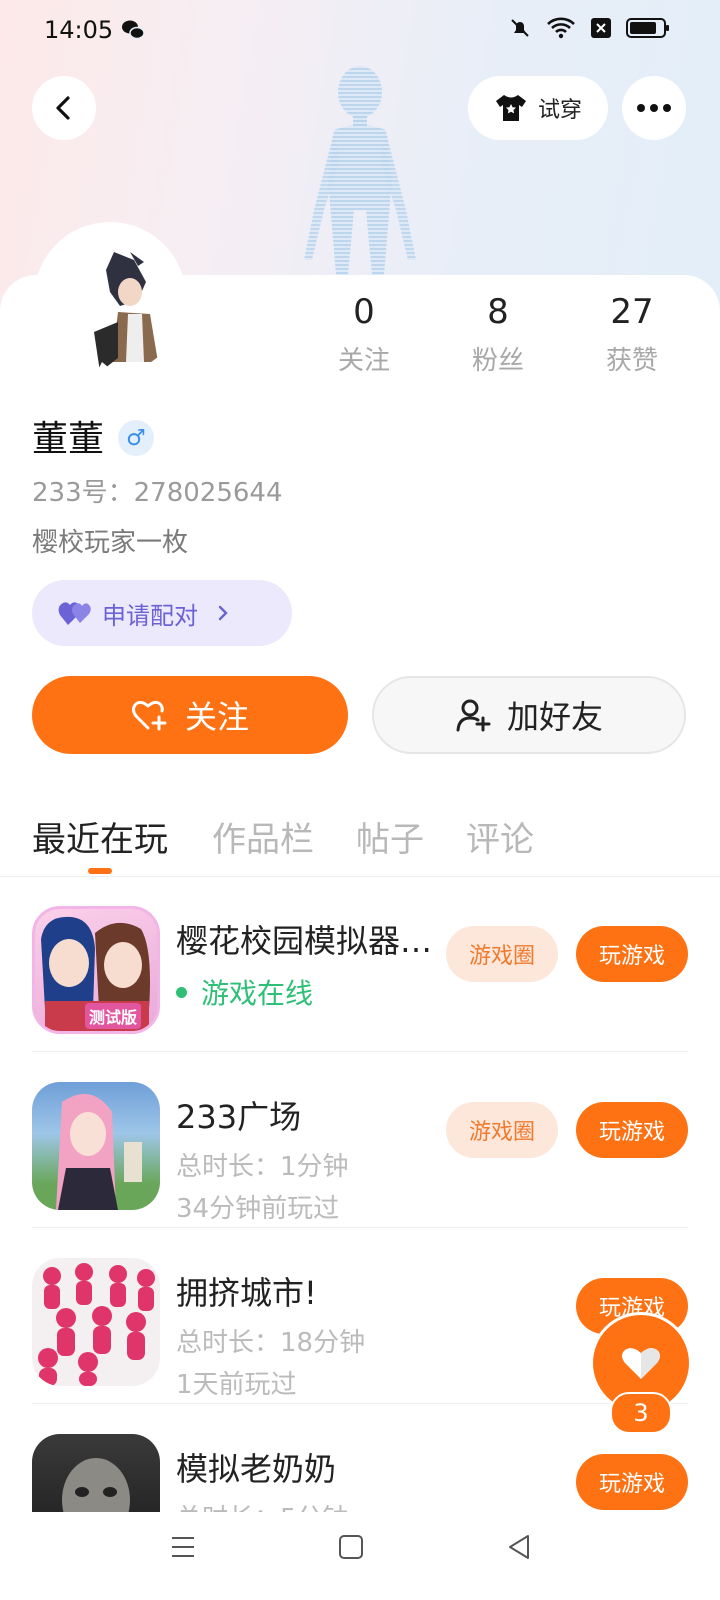  I want to click on profile-tabs: 最近在玩 作品栏 帖子 评论, so click(360, 841).